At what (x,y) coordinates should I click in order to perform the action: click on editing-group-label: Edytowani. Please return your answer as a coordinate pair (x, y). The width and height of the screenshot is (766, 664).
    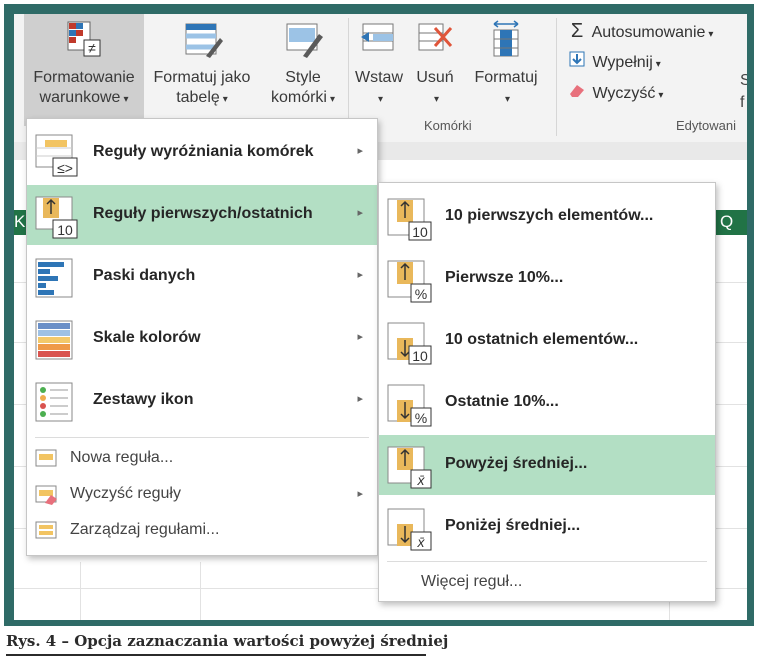
    Looking at the image, I should click on (706, 125).